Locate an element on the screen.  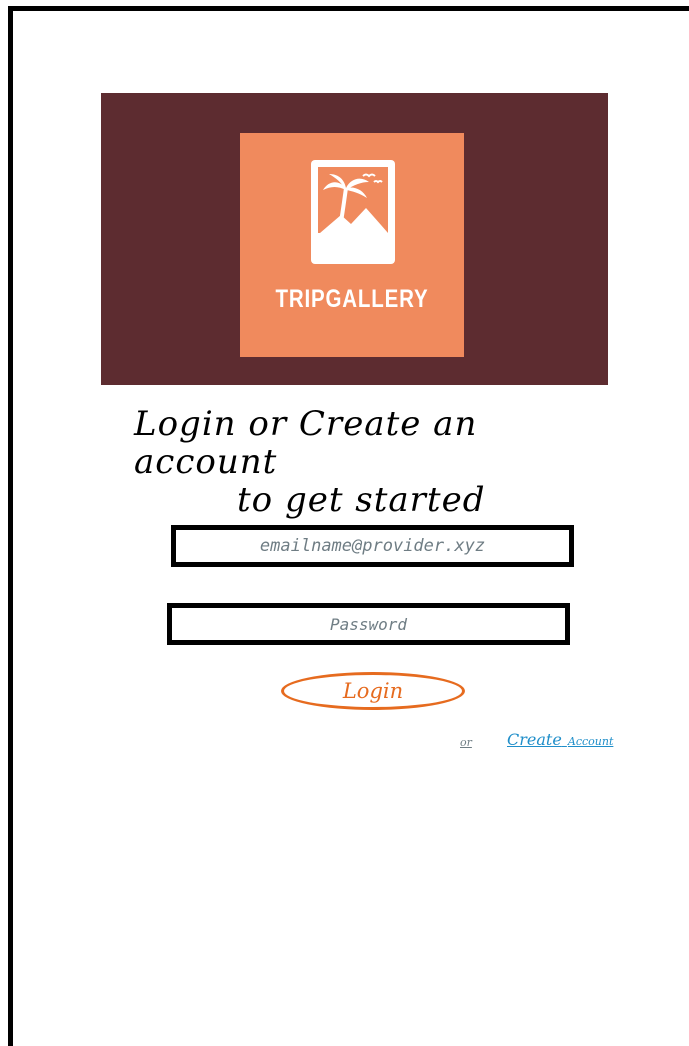
create-account-link-small: Account is located at coordinates (590, 741).